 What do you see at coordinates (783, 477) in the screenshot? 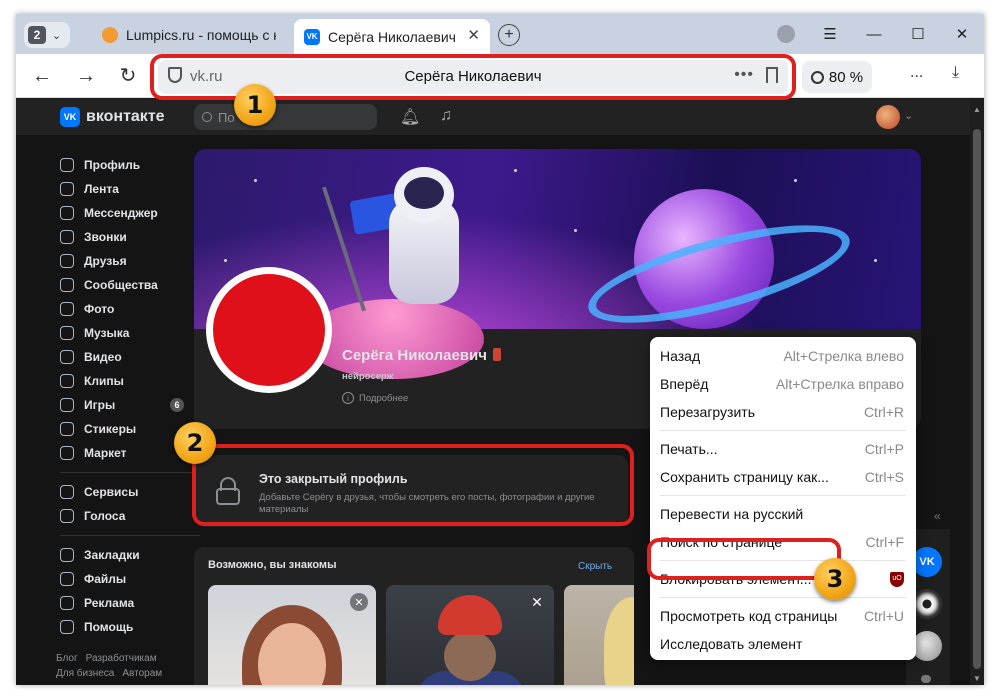
I see `context-menu-item: Сохранить страницу как... Ctrl+S` at bounding box center [783, 477].